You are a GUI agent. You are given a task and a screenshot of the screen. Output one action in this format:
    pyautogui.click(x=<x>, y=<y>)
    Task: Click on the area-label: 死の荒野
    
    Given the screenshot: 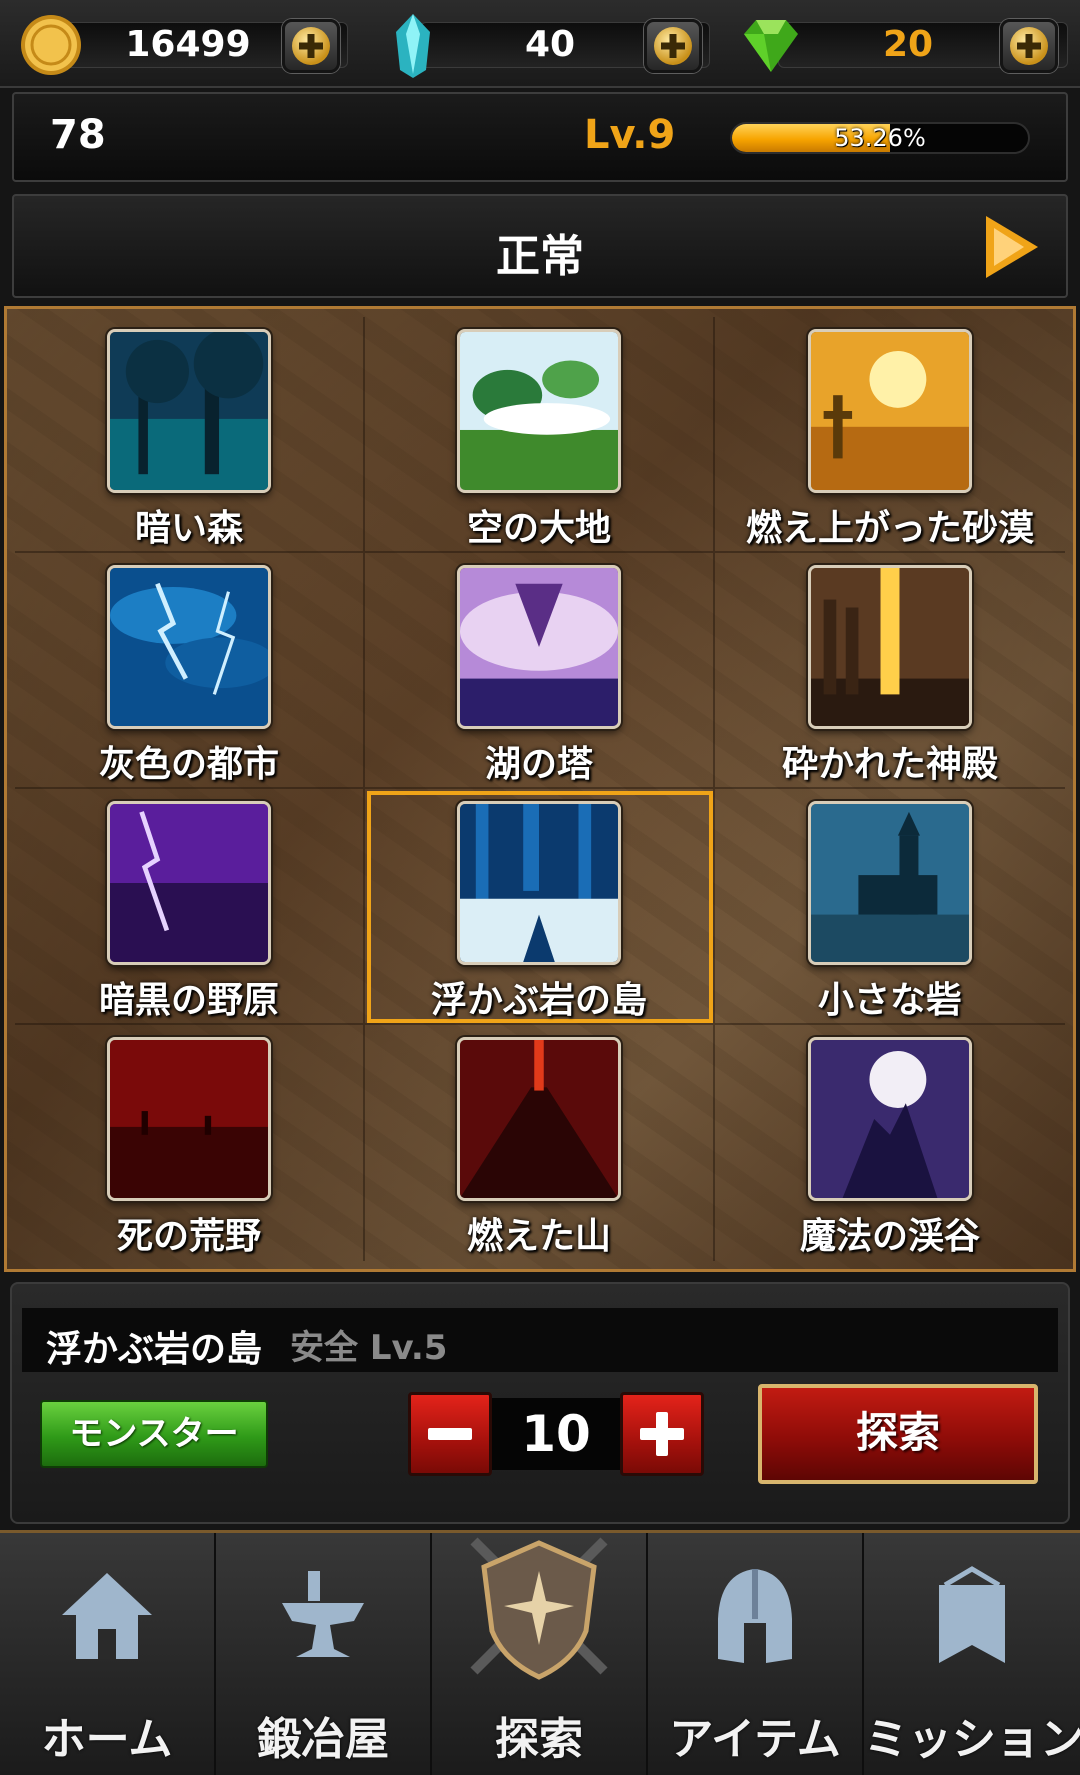 What is the action you would take?
    pyautogui.click(x=188, y=1236)
    